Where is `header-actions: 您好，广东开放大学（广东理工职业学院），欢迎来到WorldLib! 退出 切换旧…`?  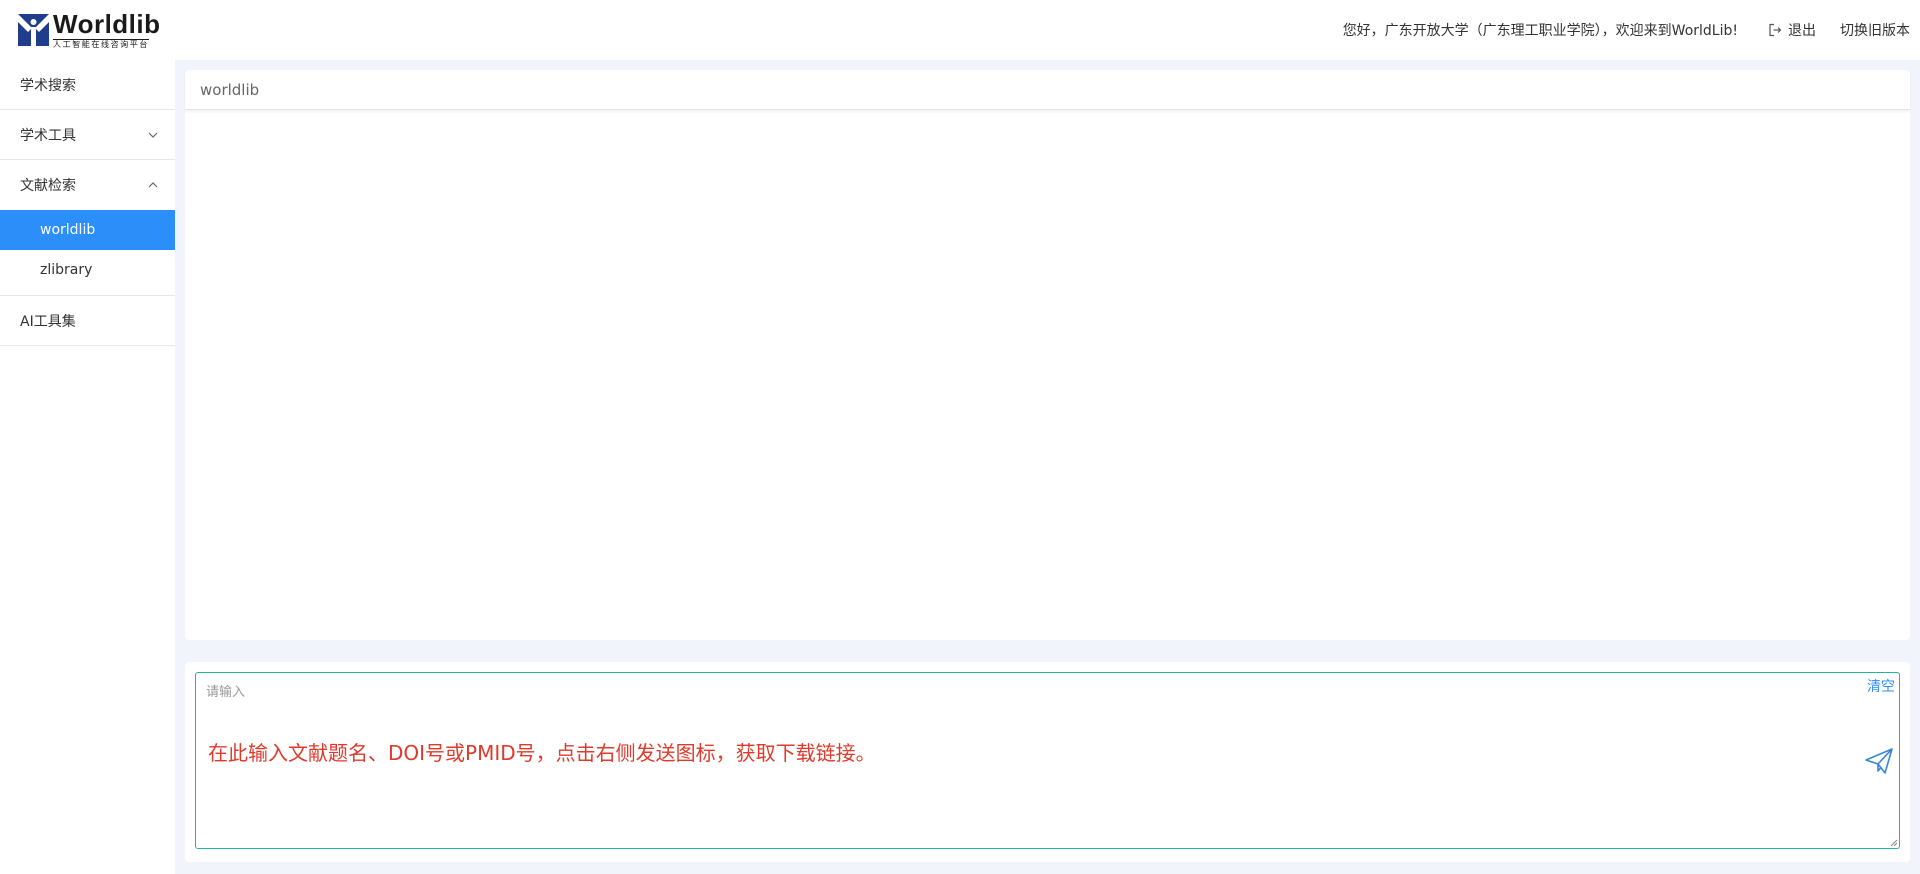
header-actions: 您好，广东开放大学（广东理工职业学院），欢迎来到WorldLib! 退出 切换旧… is located at coordinates (1626, 30).